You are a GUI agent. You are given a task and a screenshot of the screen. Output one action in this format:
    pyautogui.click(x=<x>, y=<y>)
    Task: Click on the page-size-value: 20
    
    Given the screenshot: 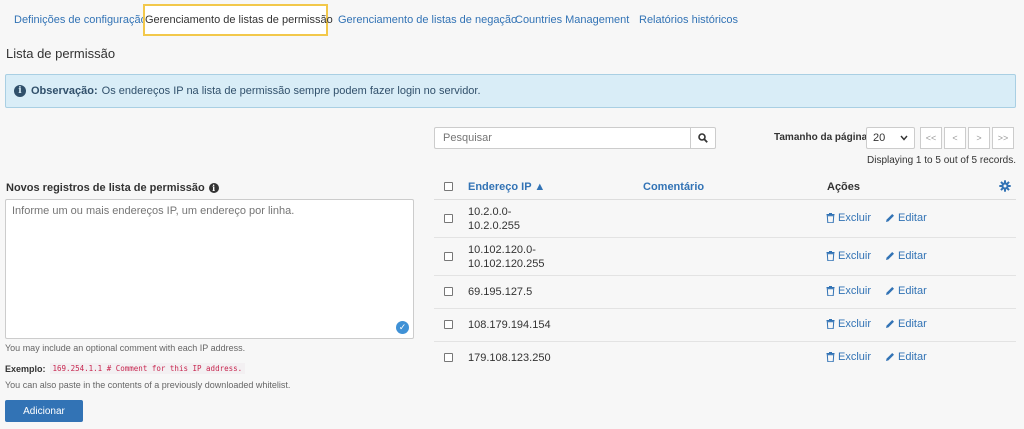 What is the action you would take?
    pyautogui.click(x=879, y=138)
    